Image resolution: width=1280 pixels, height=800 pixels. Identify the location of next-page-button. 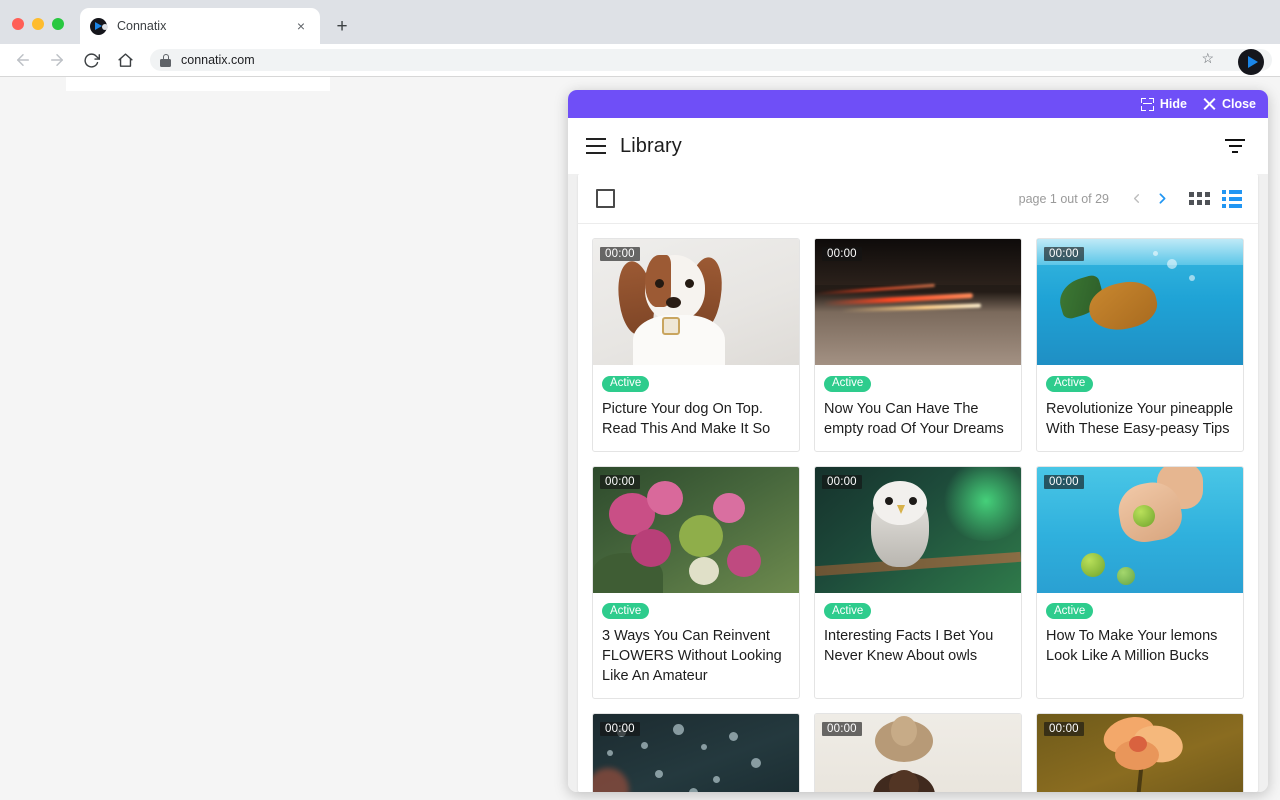
(1162, 199).